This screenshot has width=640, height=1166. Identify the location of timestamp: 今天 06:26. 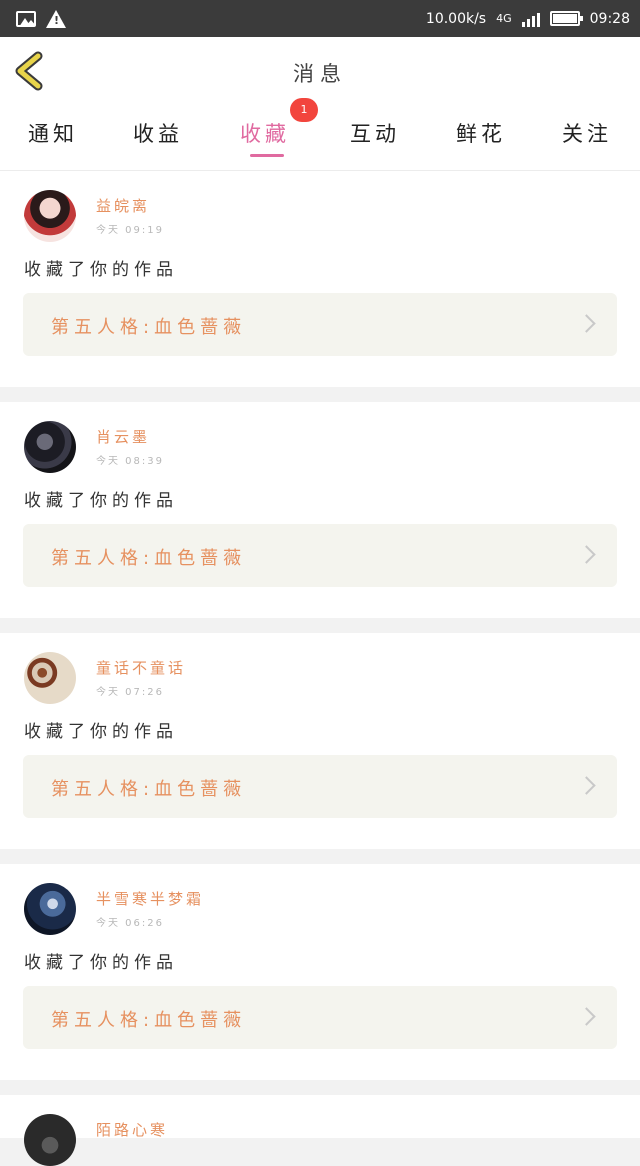
(130, 923).